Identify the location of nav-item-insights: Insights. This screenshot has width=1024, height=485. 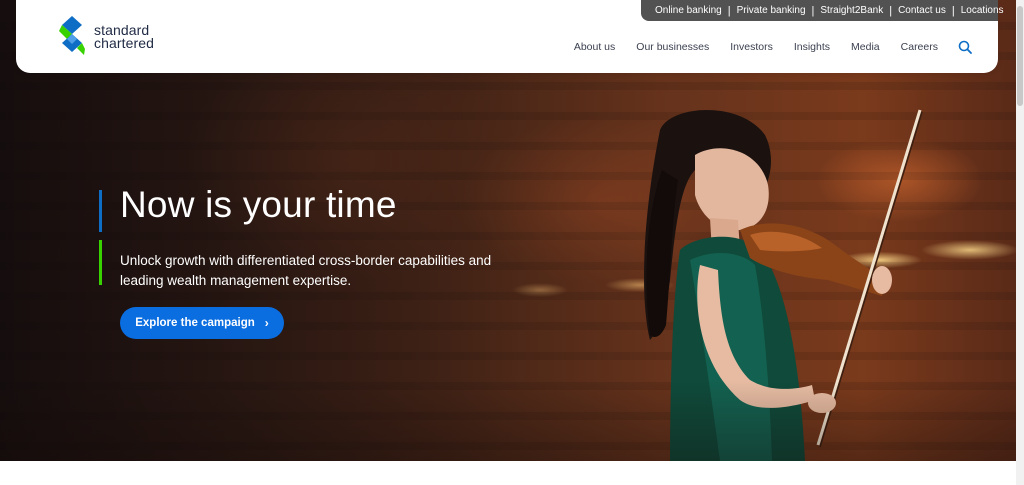
(812, 47).